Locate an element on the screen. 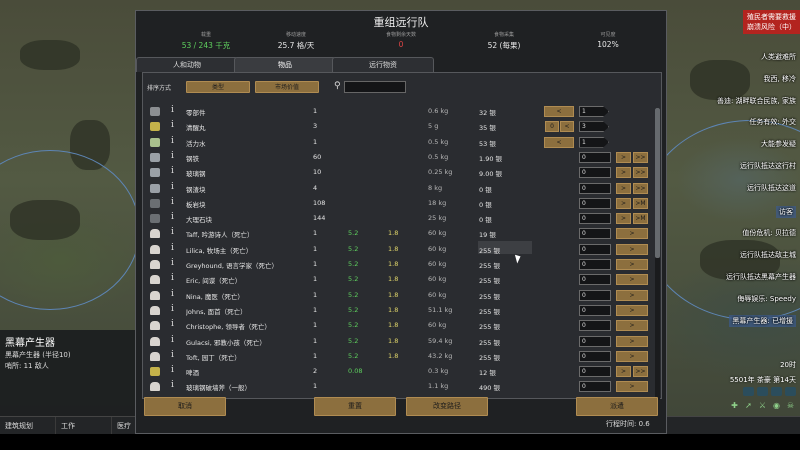 The height and width of the screenshot is (450, 800). pause-button is located at coordinates (748, 391).